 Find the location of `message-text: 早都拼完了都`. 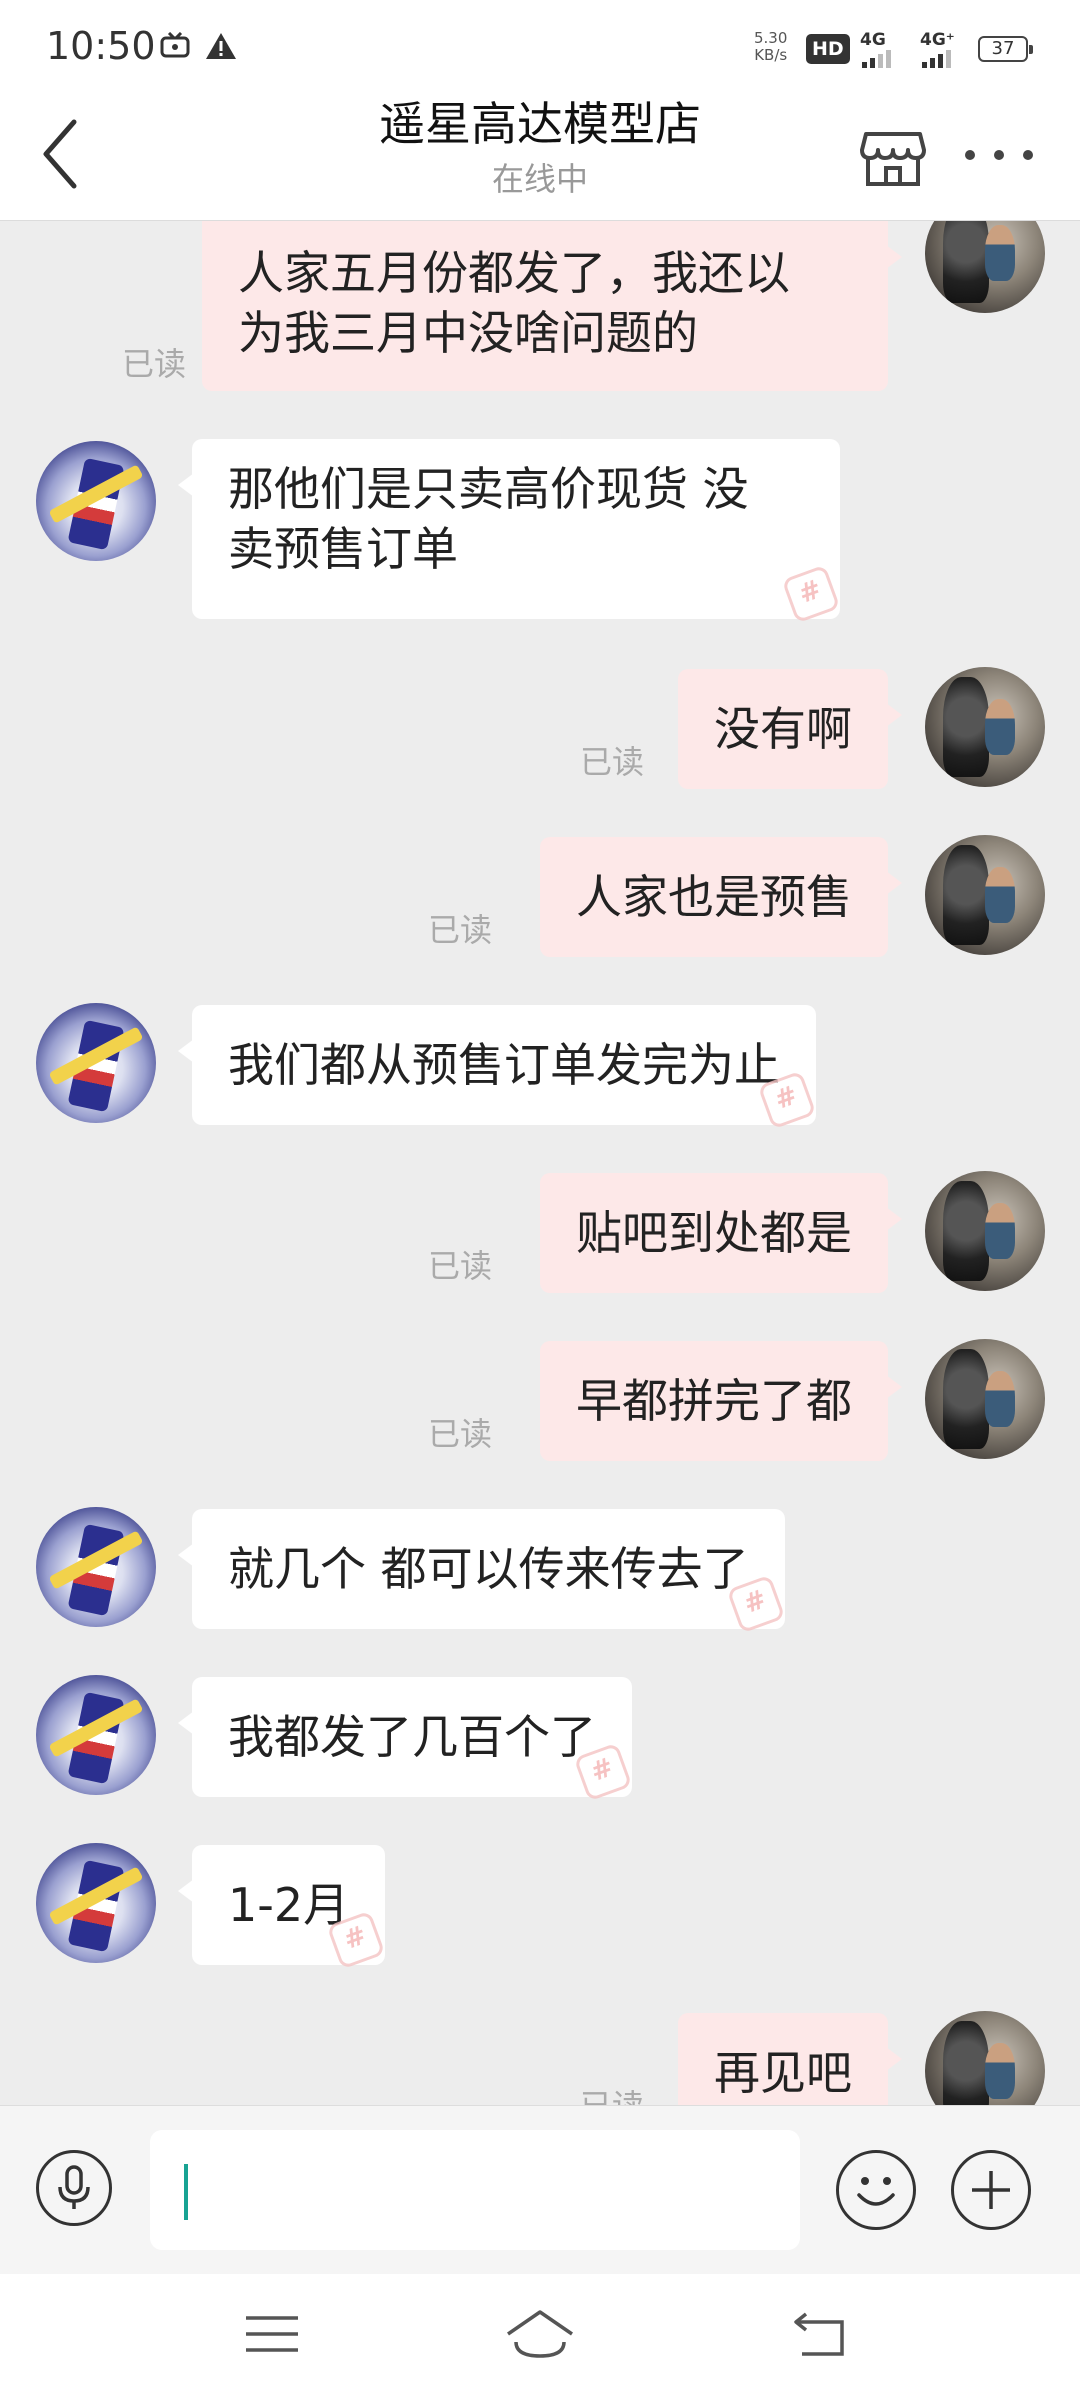

message-text: 早都拼完了都 is located at coordinates (714, 1401).